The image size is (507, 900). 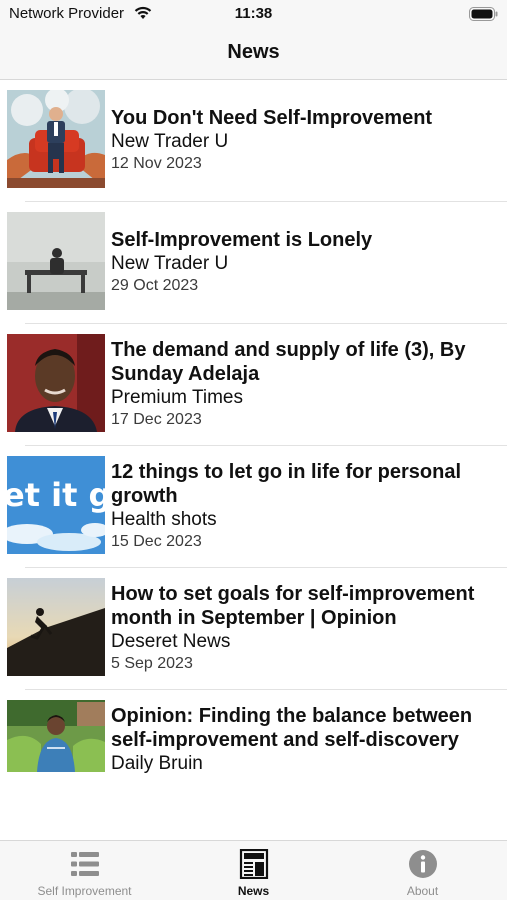 What do you see at coordinates (156, 419) in the screenshot?
I see `news-date: 17 Dec 2023` at bounding box center [156, 419].